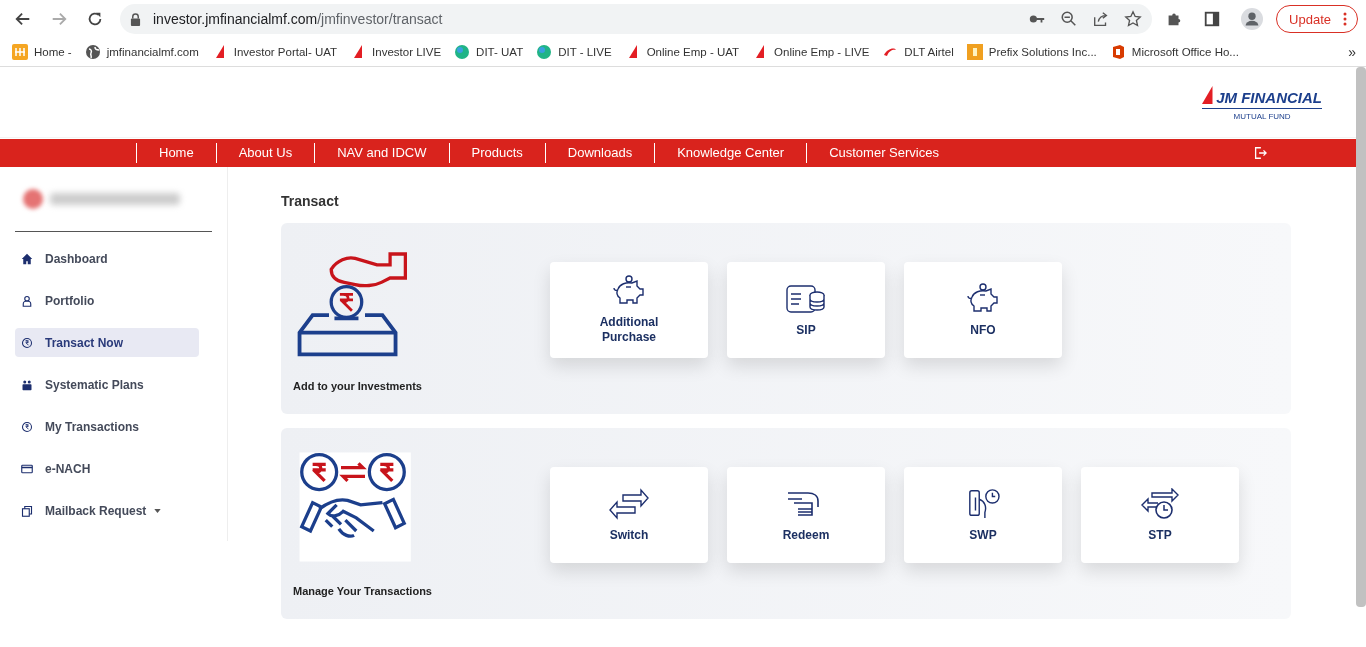 The image size is (1366, 647). I want to click on card-icon, so click(27, 468).